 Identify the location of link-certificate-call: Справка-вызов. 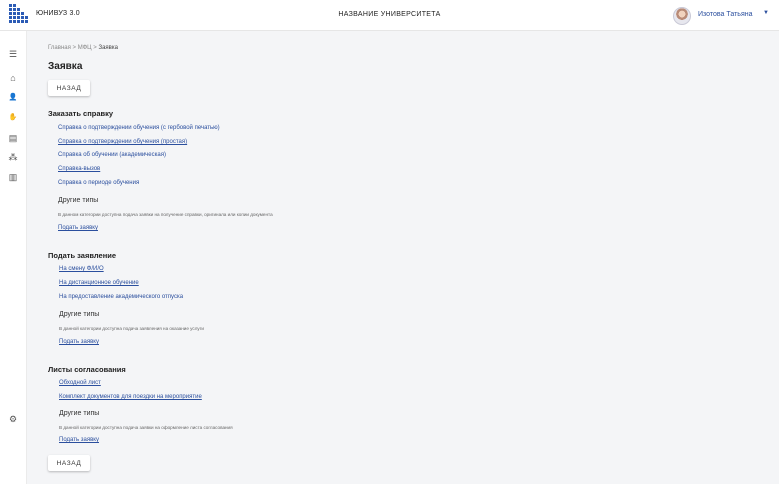
(79, 169).